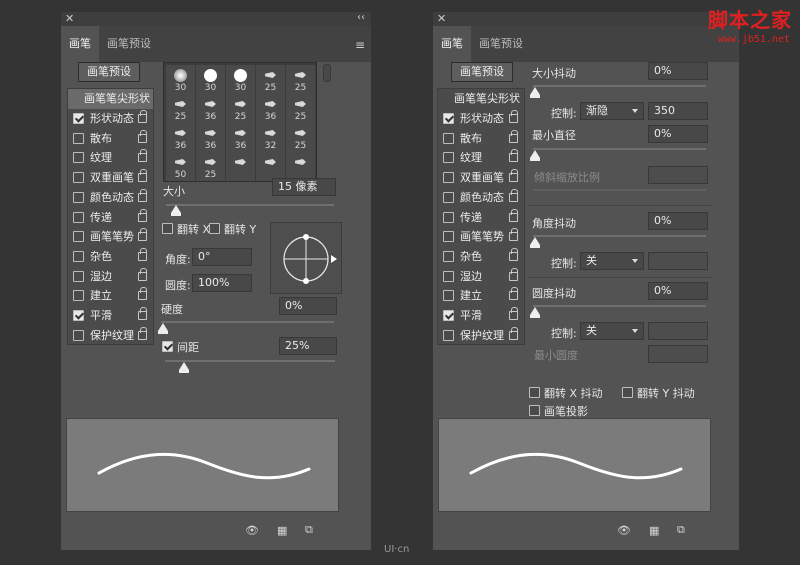 The width and height of the screenshot is (800, 565). Describe the element at coordinates (180, 166) in the screenshot. I see `brush-tip-cell: 50` at that location.